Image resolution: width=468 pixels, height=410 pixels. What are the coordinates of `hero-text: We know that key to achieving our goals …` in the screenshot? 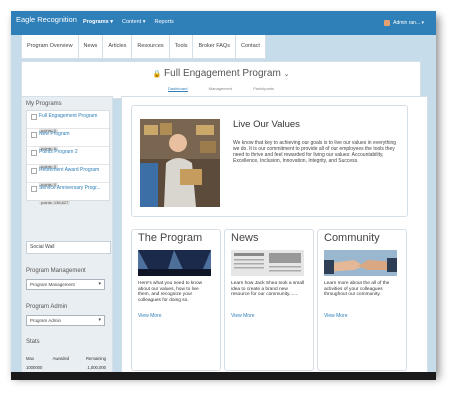 It's located at (315, 152).